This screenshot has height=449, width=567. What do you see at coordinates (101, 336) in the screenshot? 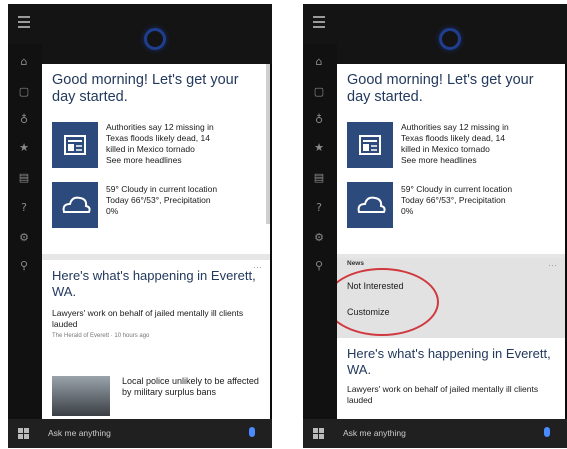
I see `story-source: The Herald of Everett · 10 hours ago` at bounding box center [101, 336].